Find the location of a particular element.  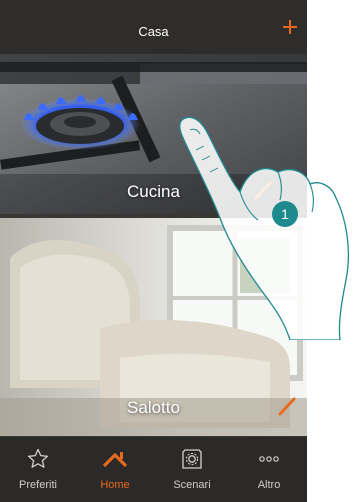

tab-preferiti: Preferiti is located at coordinates (38, 469).